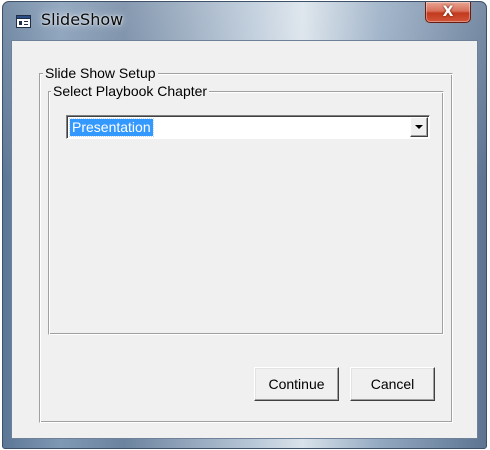  What do you see at coordinates (100, 73) in the screenshot?
I see `slide-show-setup-legend: Slide Show Setup` at bounding box center [100, 73].